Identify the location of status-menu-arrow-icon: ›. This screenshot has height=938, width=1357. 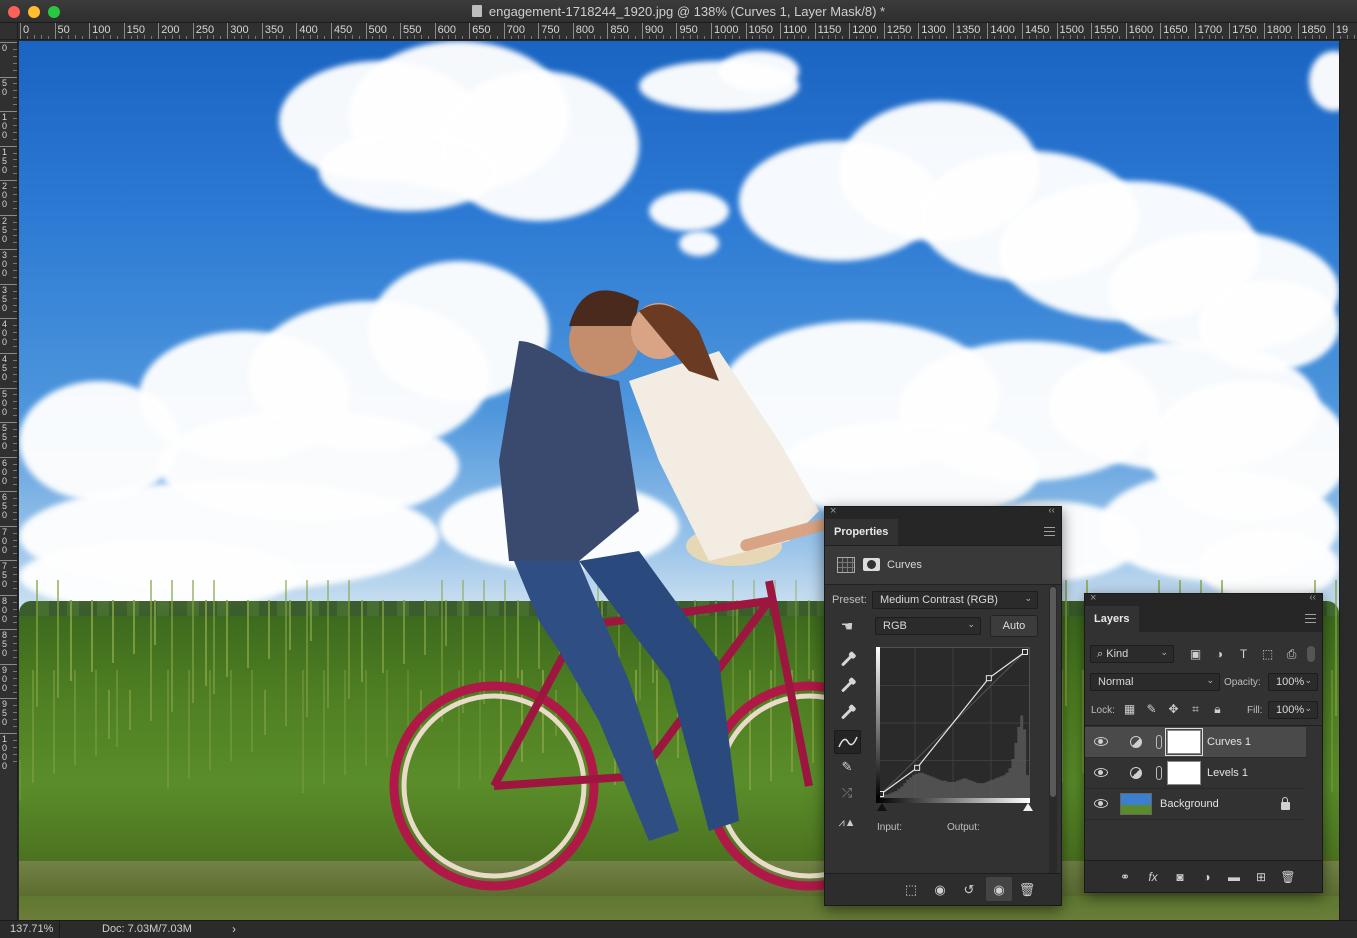
(234, 929).